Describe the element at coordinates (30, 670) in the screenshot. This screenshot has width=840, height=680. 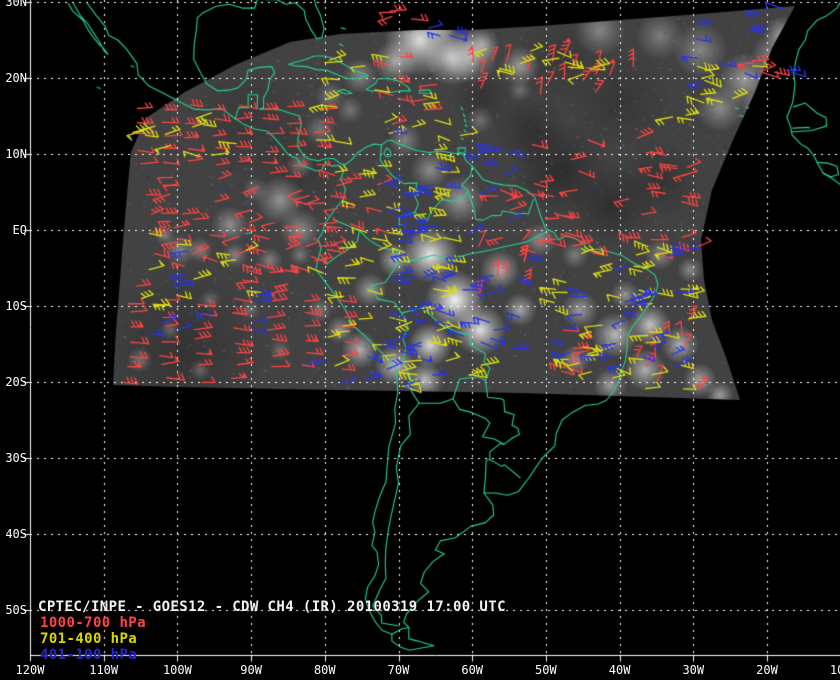
I see `lon-tick-label: 120W` at that location.